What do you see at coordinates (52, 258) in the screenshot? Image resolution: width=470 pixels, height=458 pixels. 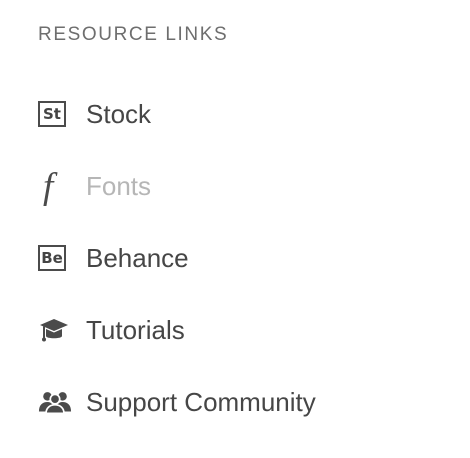 I see `behance-icon-text: Be` at bounding box center [52, 258].